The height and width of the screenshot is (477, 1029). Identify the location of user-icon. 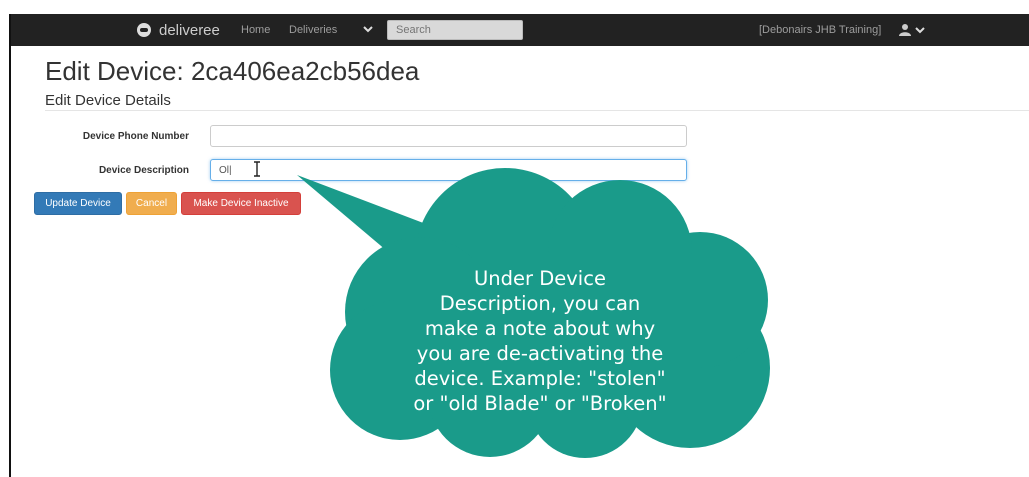
(905, 30).